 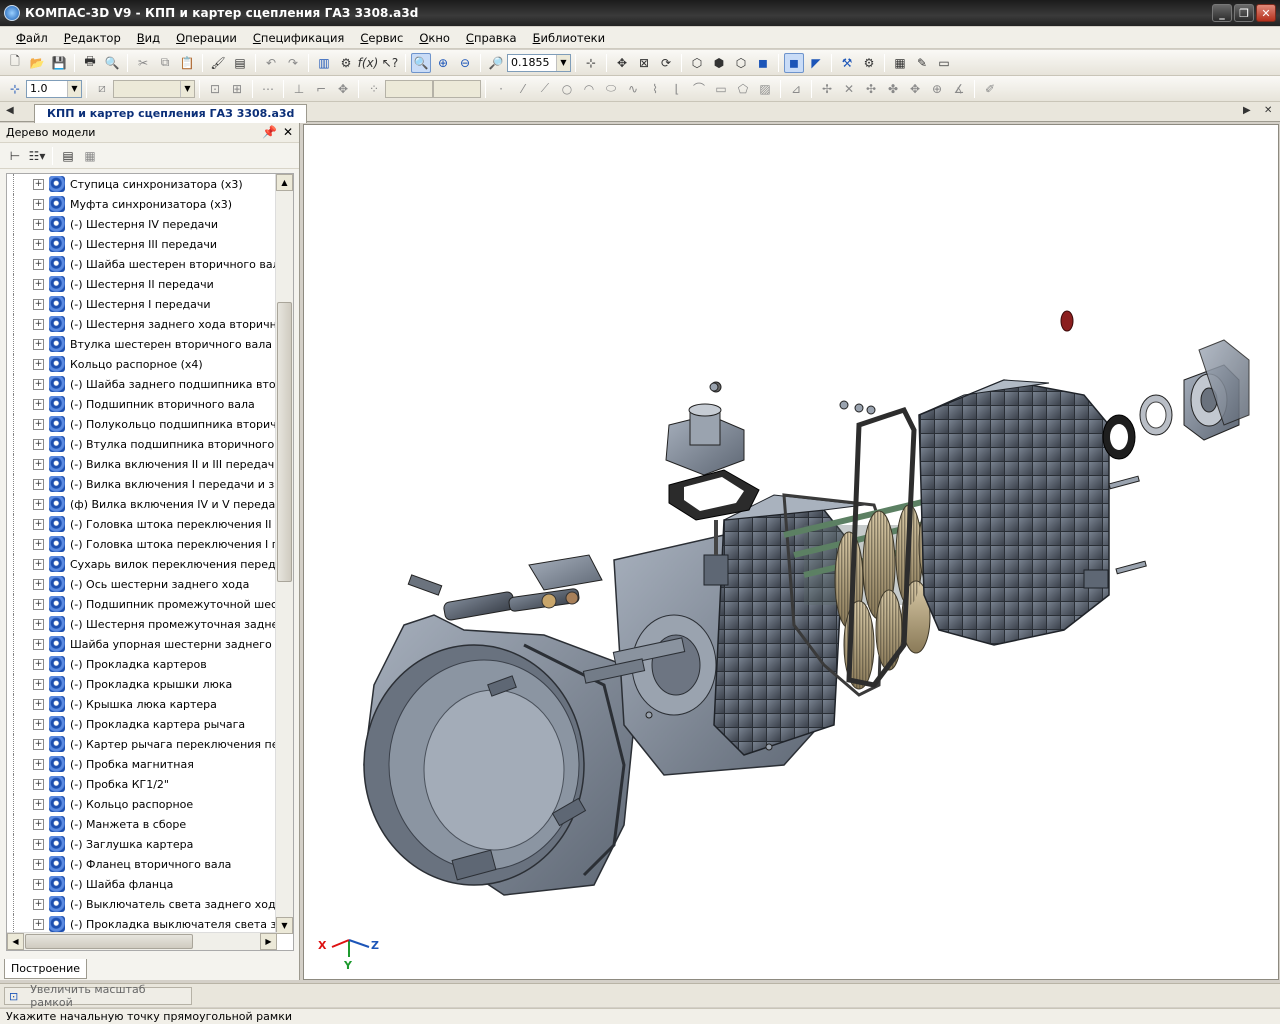 I want to click on rotate-icon: ⟳, so click(x=666, y=63).